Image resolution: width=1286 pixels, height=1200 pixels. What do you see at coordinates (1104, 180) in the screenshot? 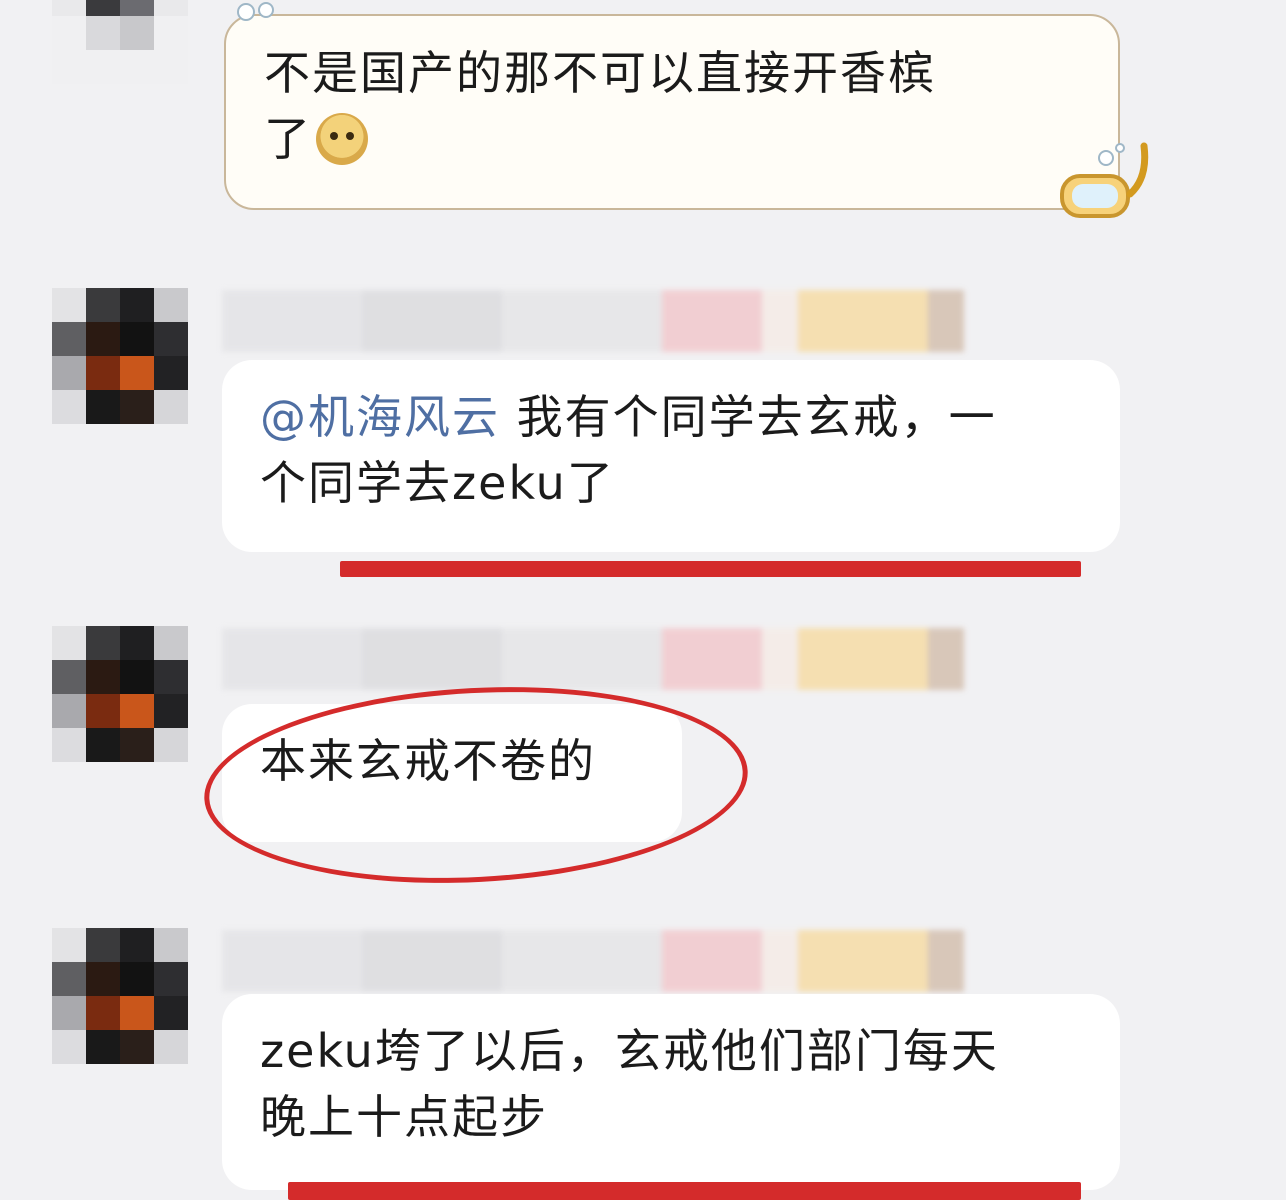
I see `snorkel-goggles-icon` at bounding box center [1104, 180].